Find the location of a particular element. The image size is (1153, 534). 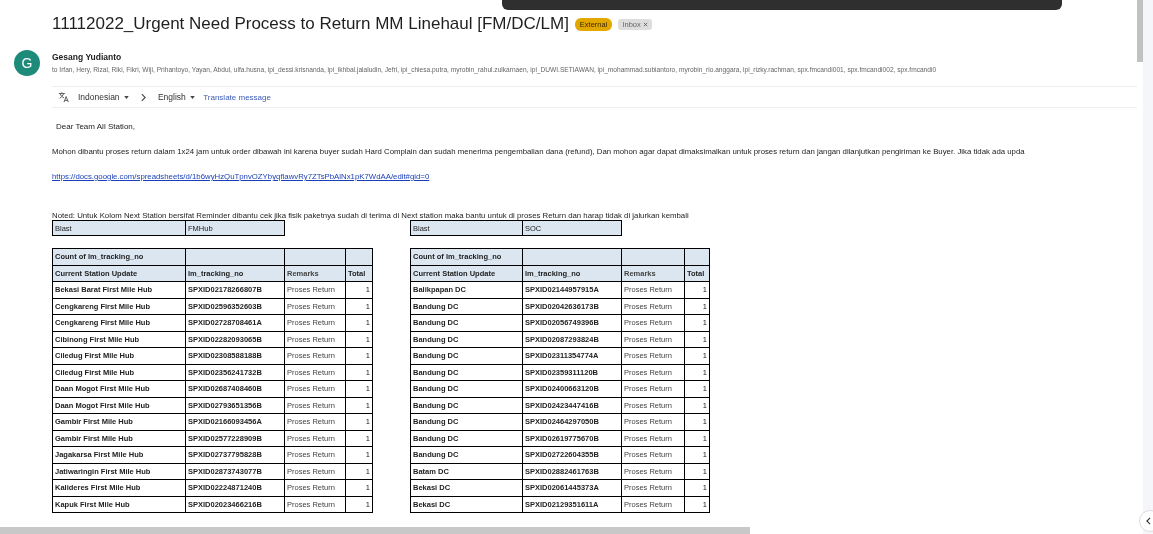

avatar: G is located at coordinates (27, 63).